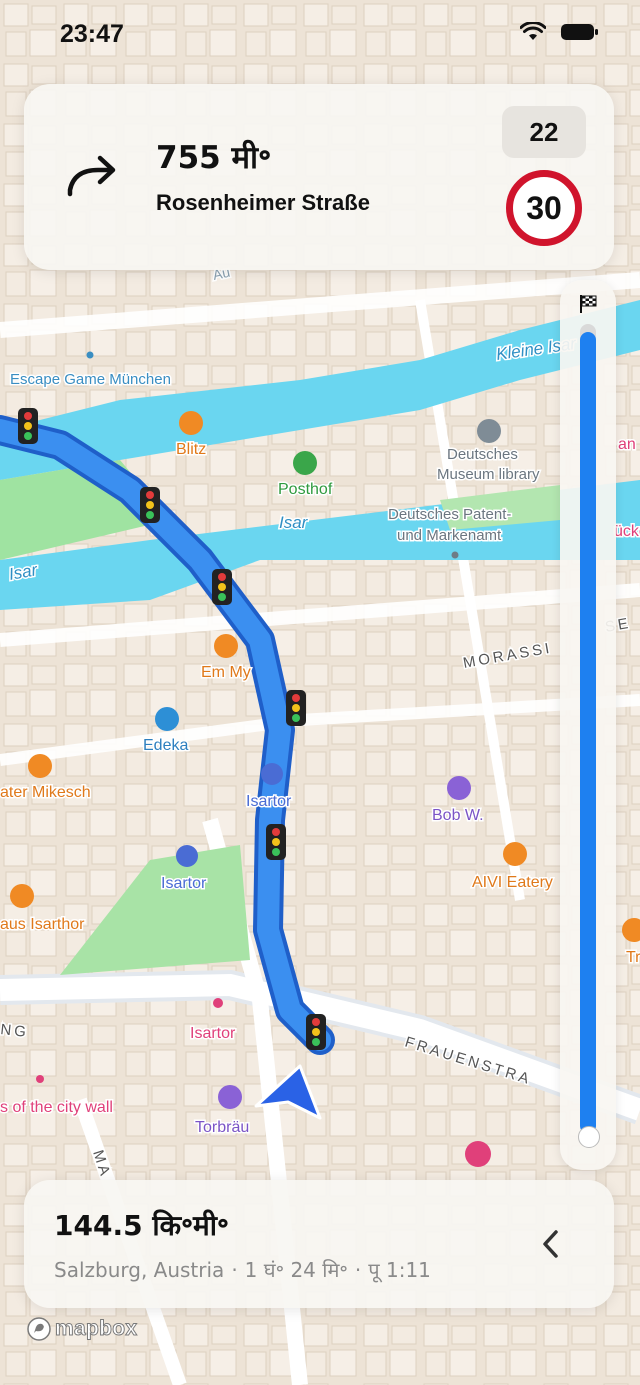 The image size is (640, 1385). What do you see at coordinates (489, 431) in the screenshot?
I see `library-icon` at bounding box center [489, 431].